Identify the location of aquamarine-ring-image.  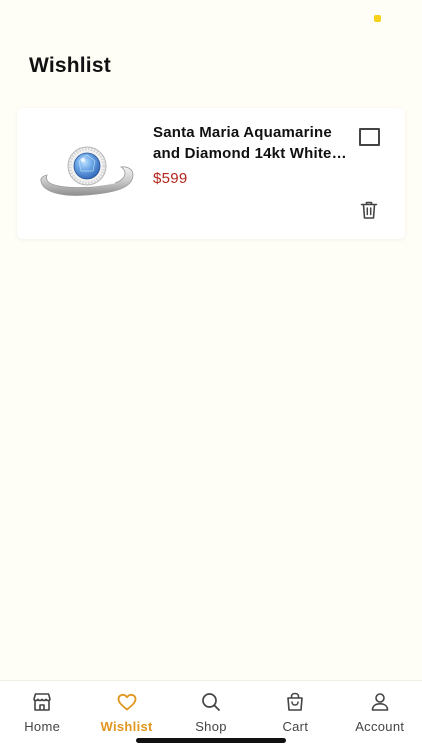
(87, 171).